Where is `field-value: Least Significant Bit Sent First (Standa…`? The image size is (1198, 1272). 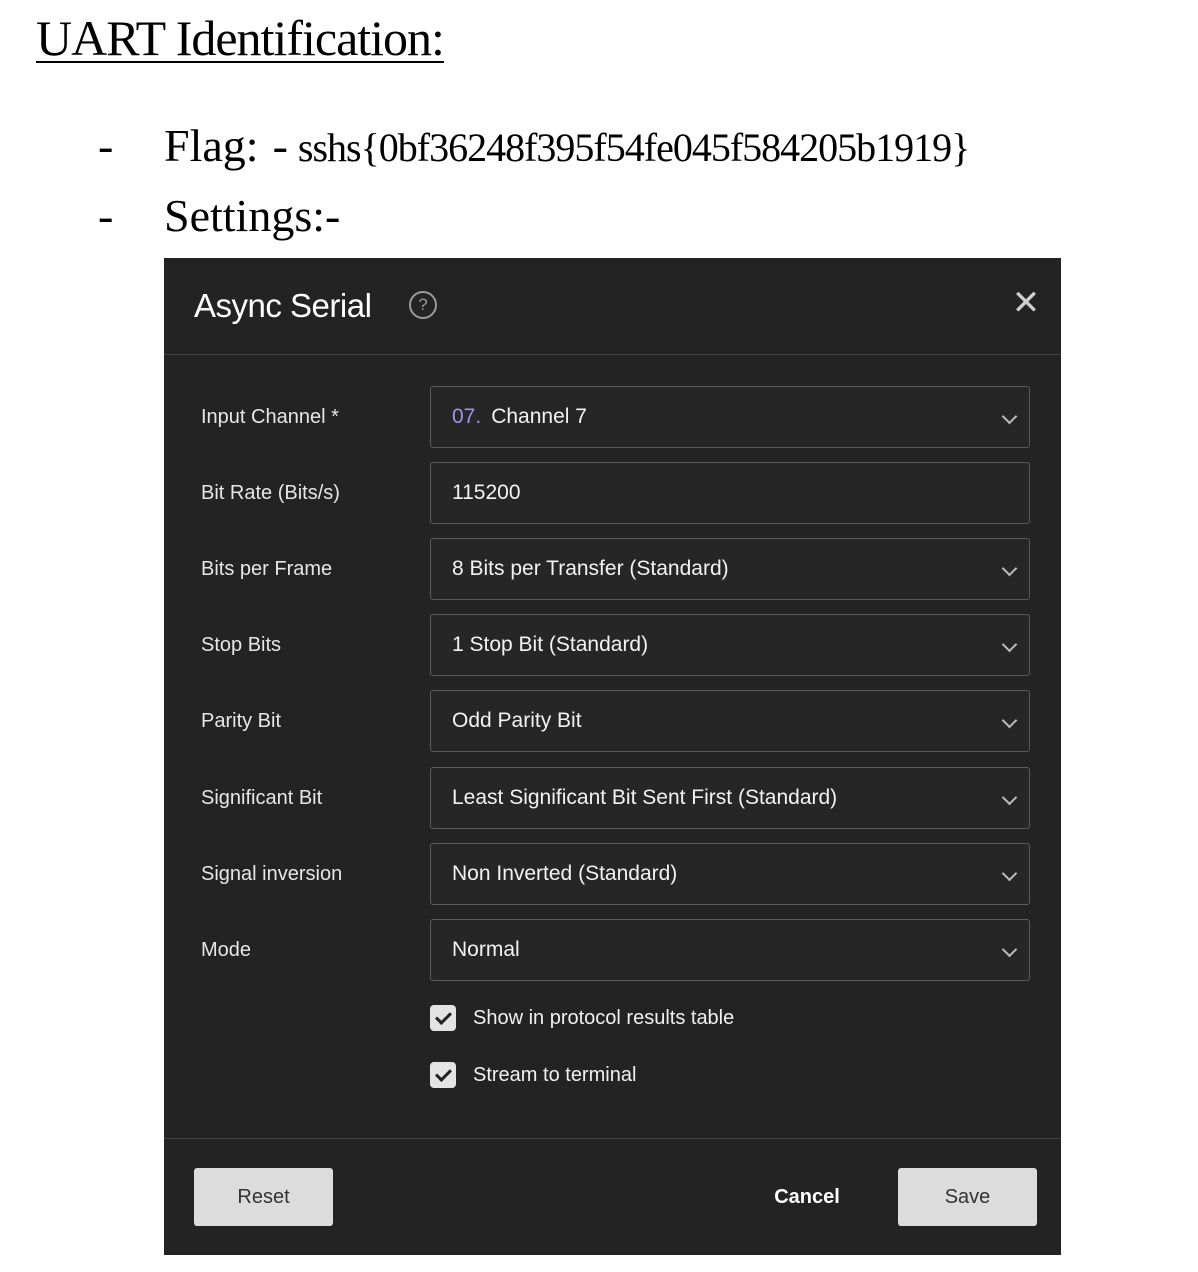 field-value: Least Significant Bit Sent First (Standa… is located at coordinates (645, 797).